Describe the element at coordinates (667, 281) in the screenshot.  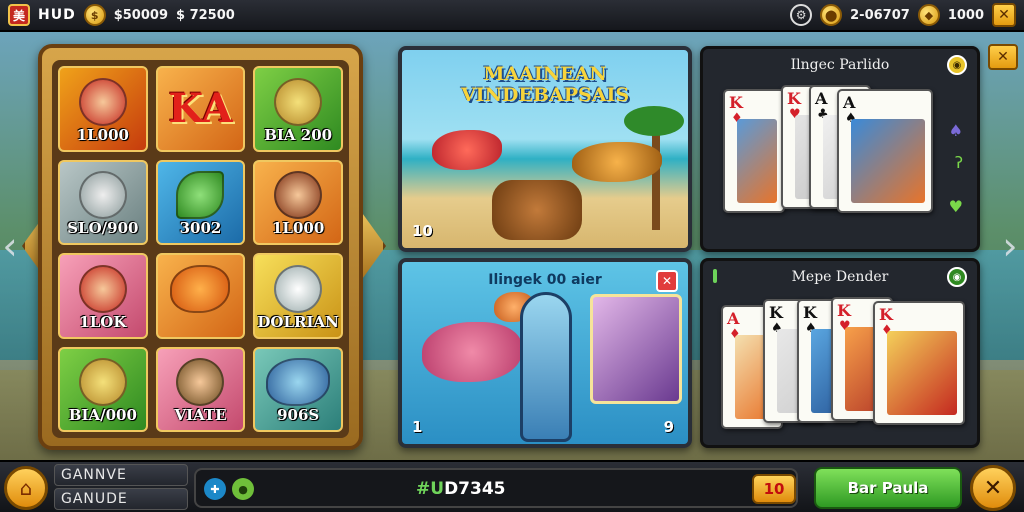
I see `banner-close-button: ✕` at that location.